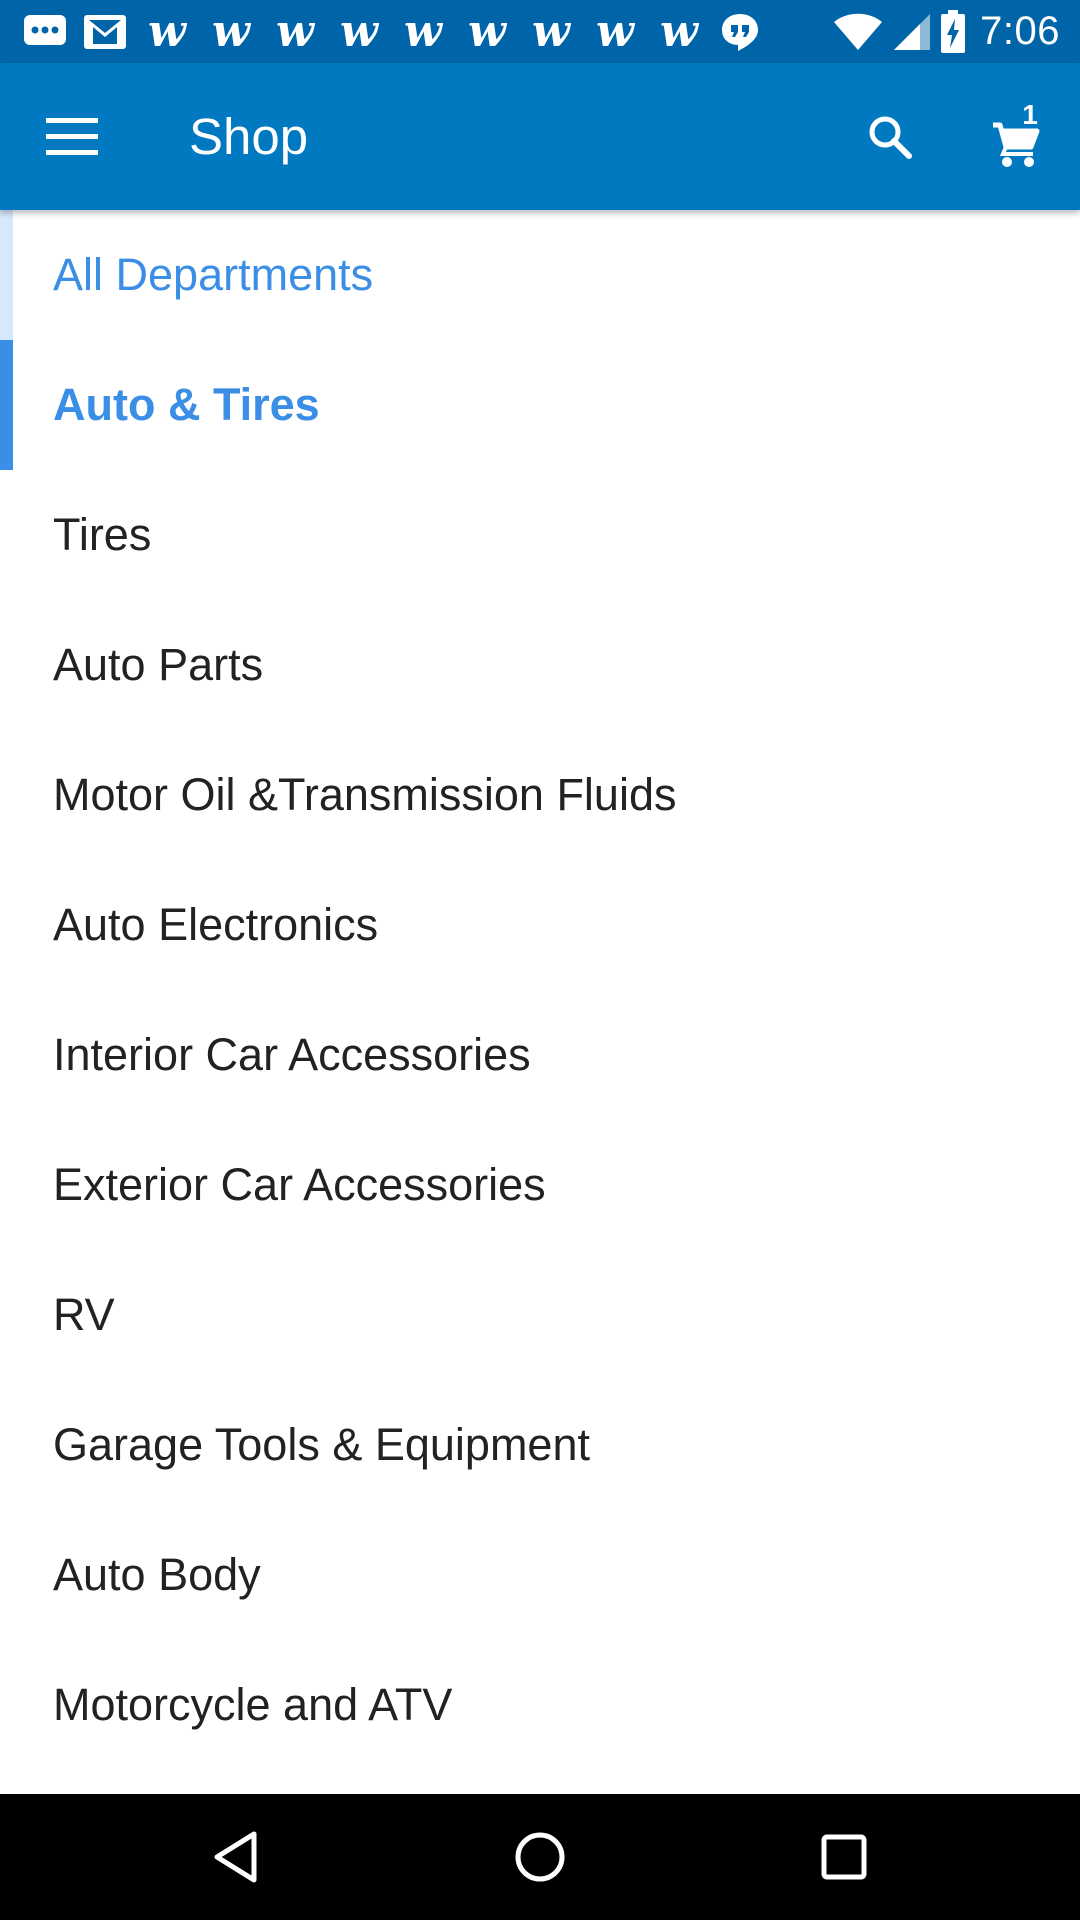 This screenshot has width=1080, height=1920. What do you see at coordinates (540, 1575) in the screenshot?
I see `department-item: Auto Body` at bounding box center [540, 1575].